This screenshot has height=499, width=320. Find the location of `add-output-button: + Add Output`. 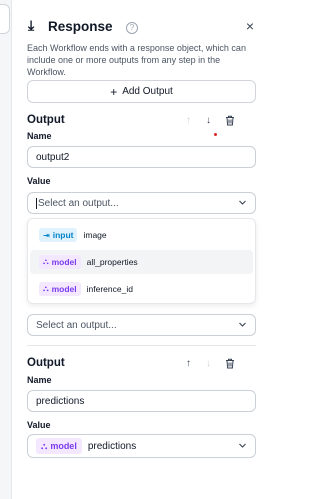

add-output-button: + Add Output is located at coordinates (141, 91).